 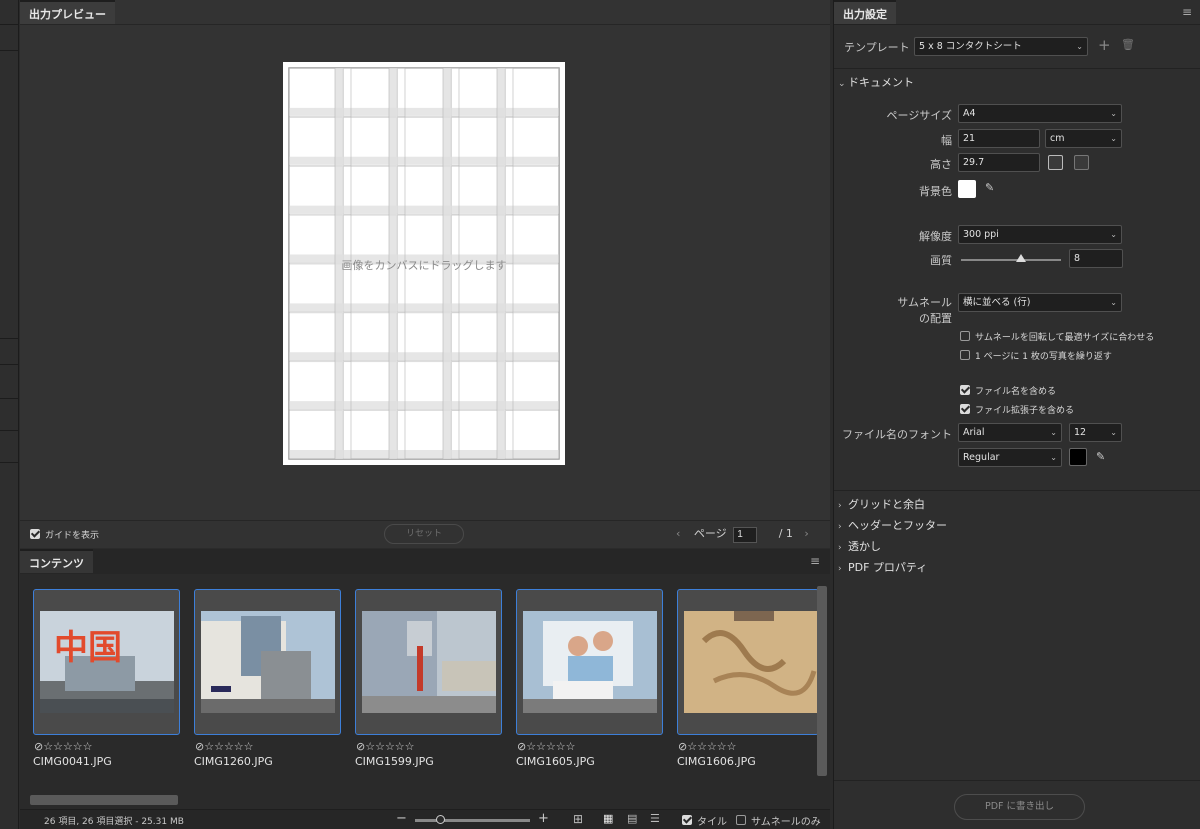 I want to click on section-document: ⌄ ドキュメント, so click(x=876, y=82).